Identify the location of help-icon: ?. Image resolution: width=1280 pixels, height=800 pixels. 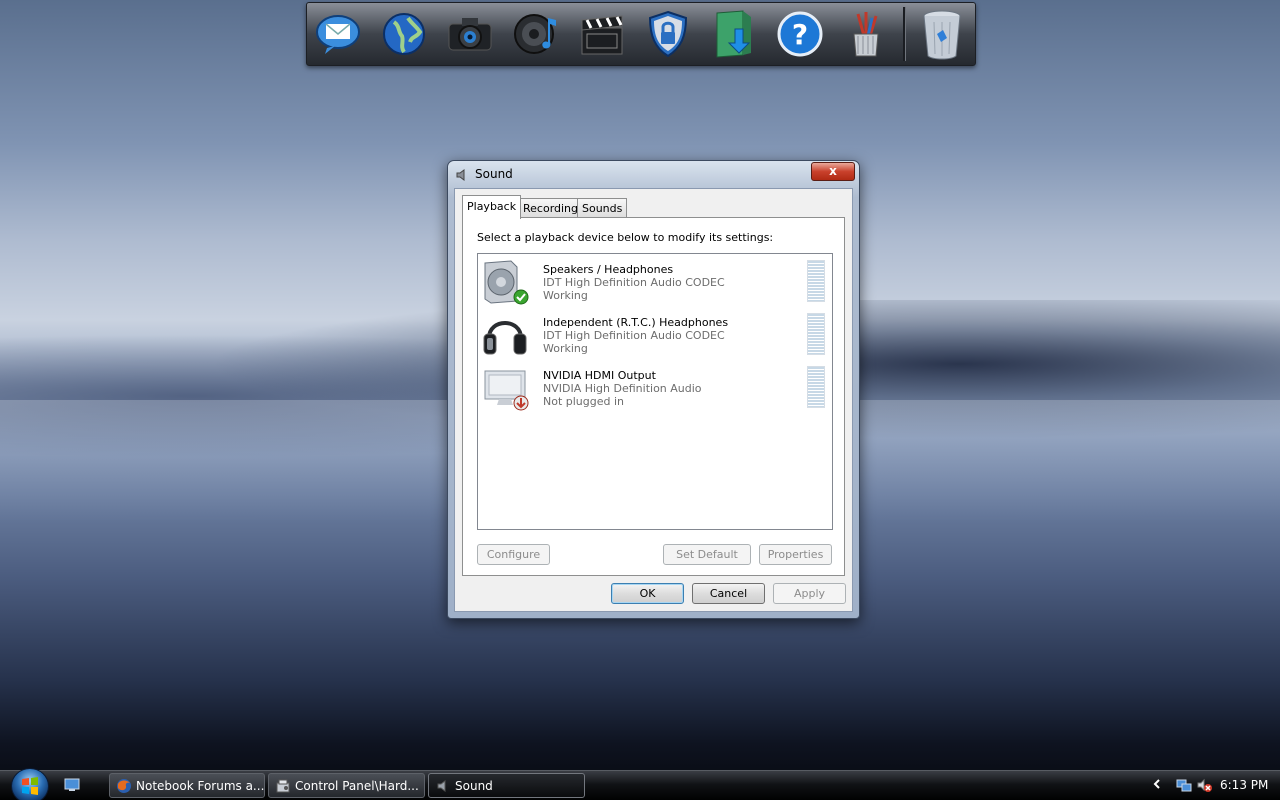
(800, 34).